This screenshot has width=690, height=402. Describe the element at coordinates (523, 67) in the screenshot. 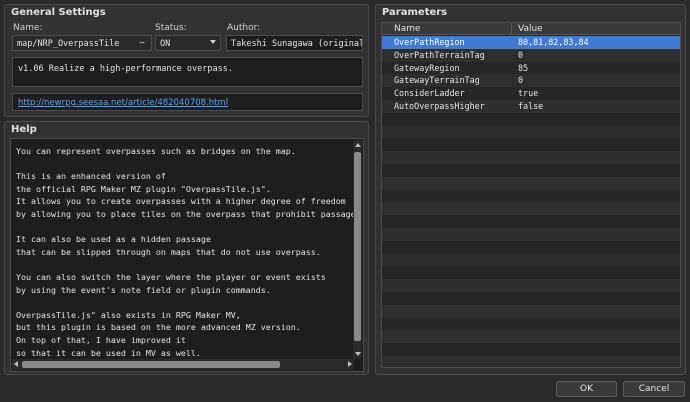

I see `parameter-value: 85` at that location.